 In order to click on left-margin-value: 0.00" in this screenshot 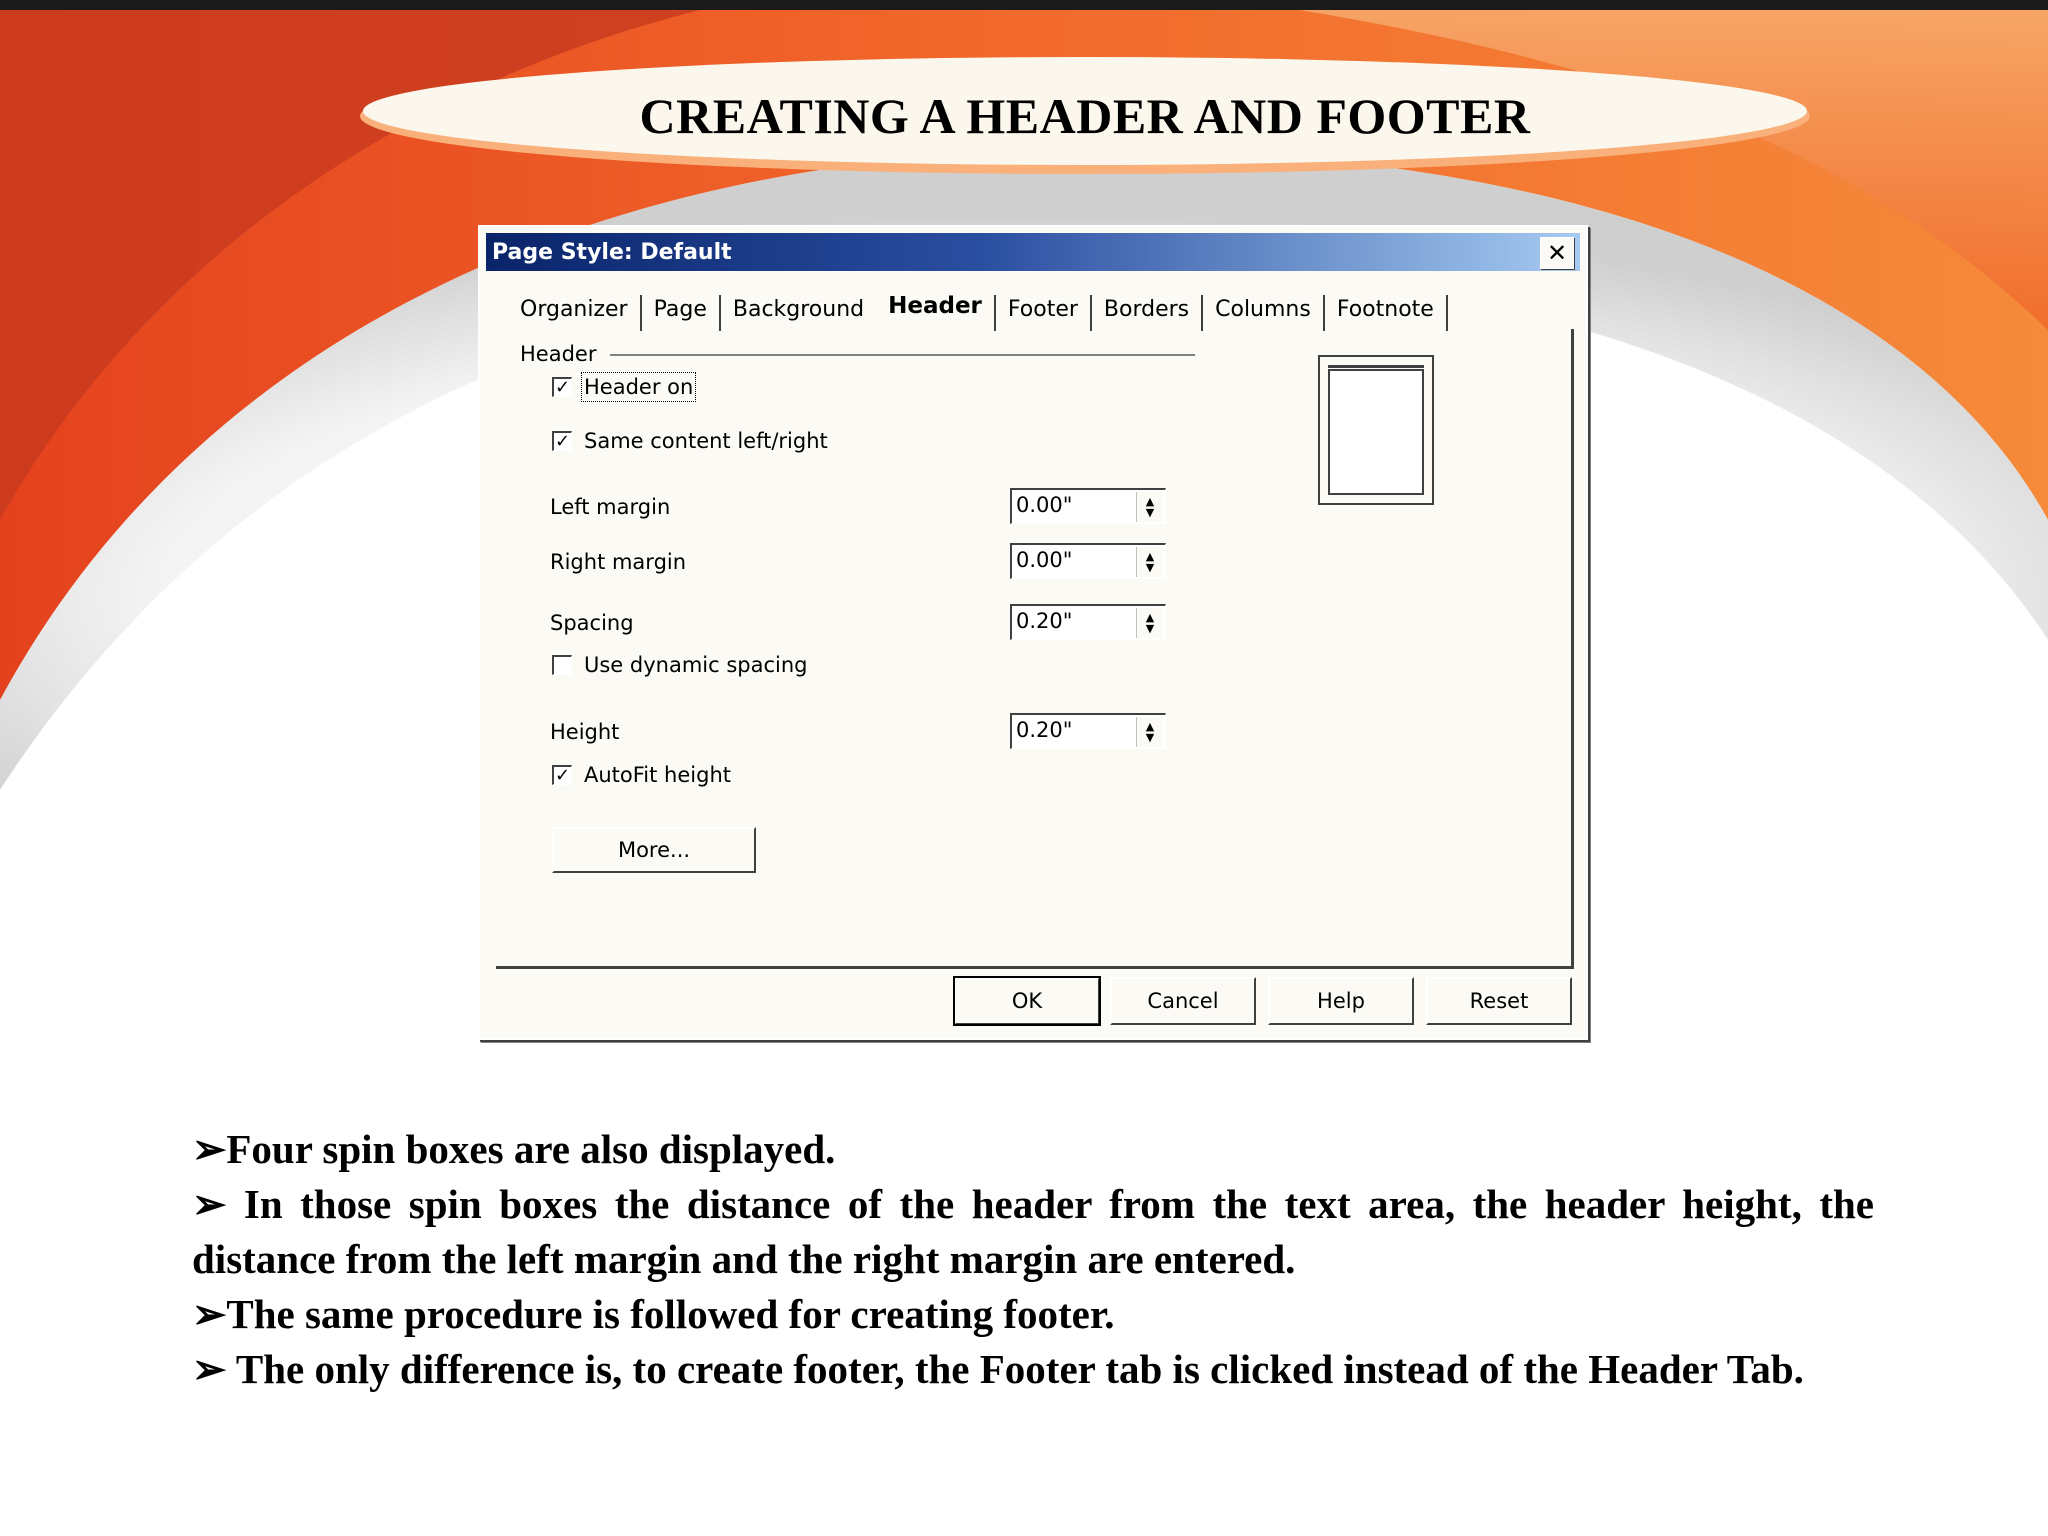, I will do `click(1044, 505)`.